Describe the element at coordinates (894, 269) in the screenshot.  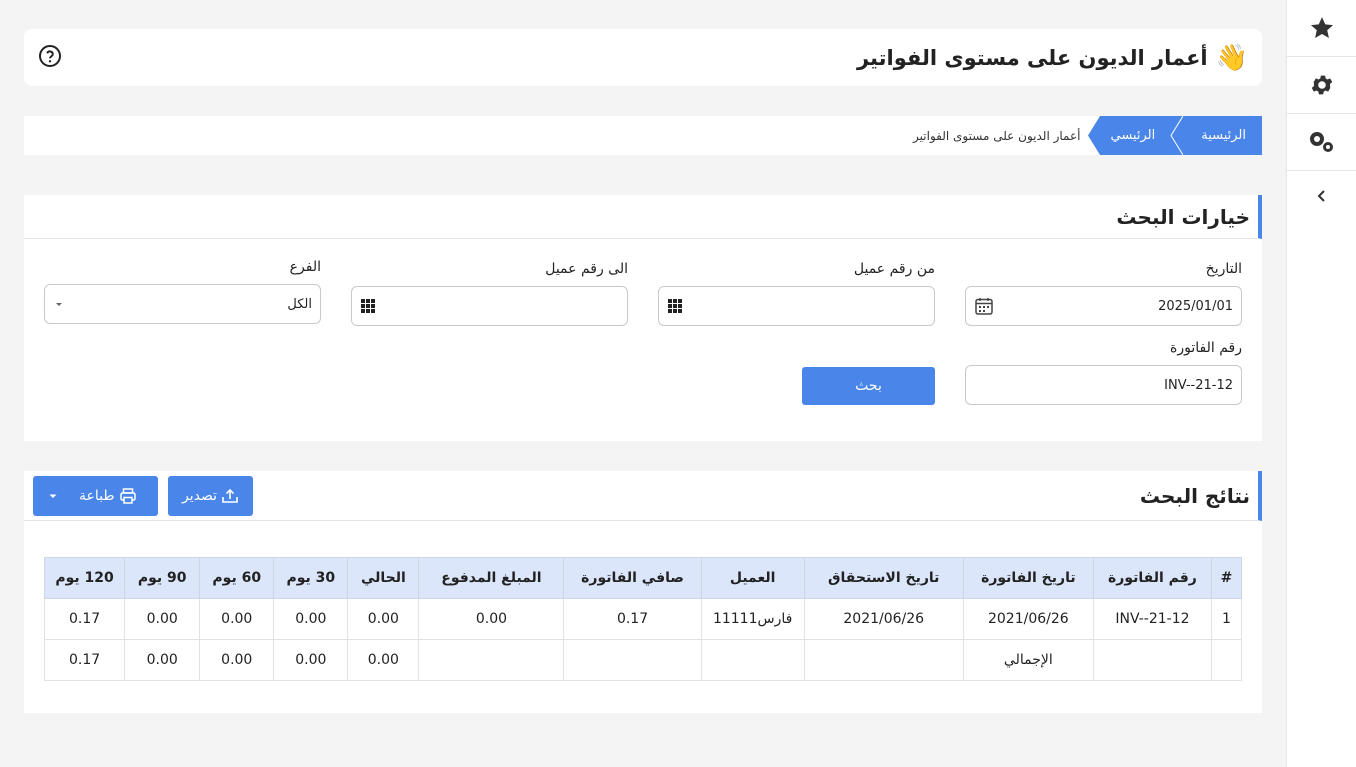
I see `from-customer-label: من رقم عميل` at that location.